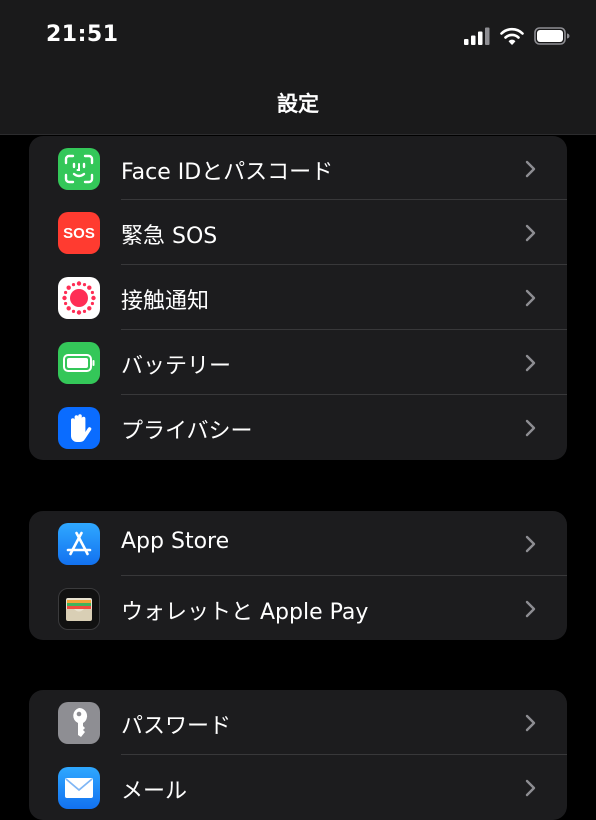 This screenshot has height=820, width=596. What do you see at coordinates (245, 612) in the screenshot?
I see `settings-row-label: ウォレットと Apple Pay` at bounding box center [245, 612].